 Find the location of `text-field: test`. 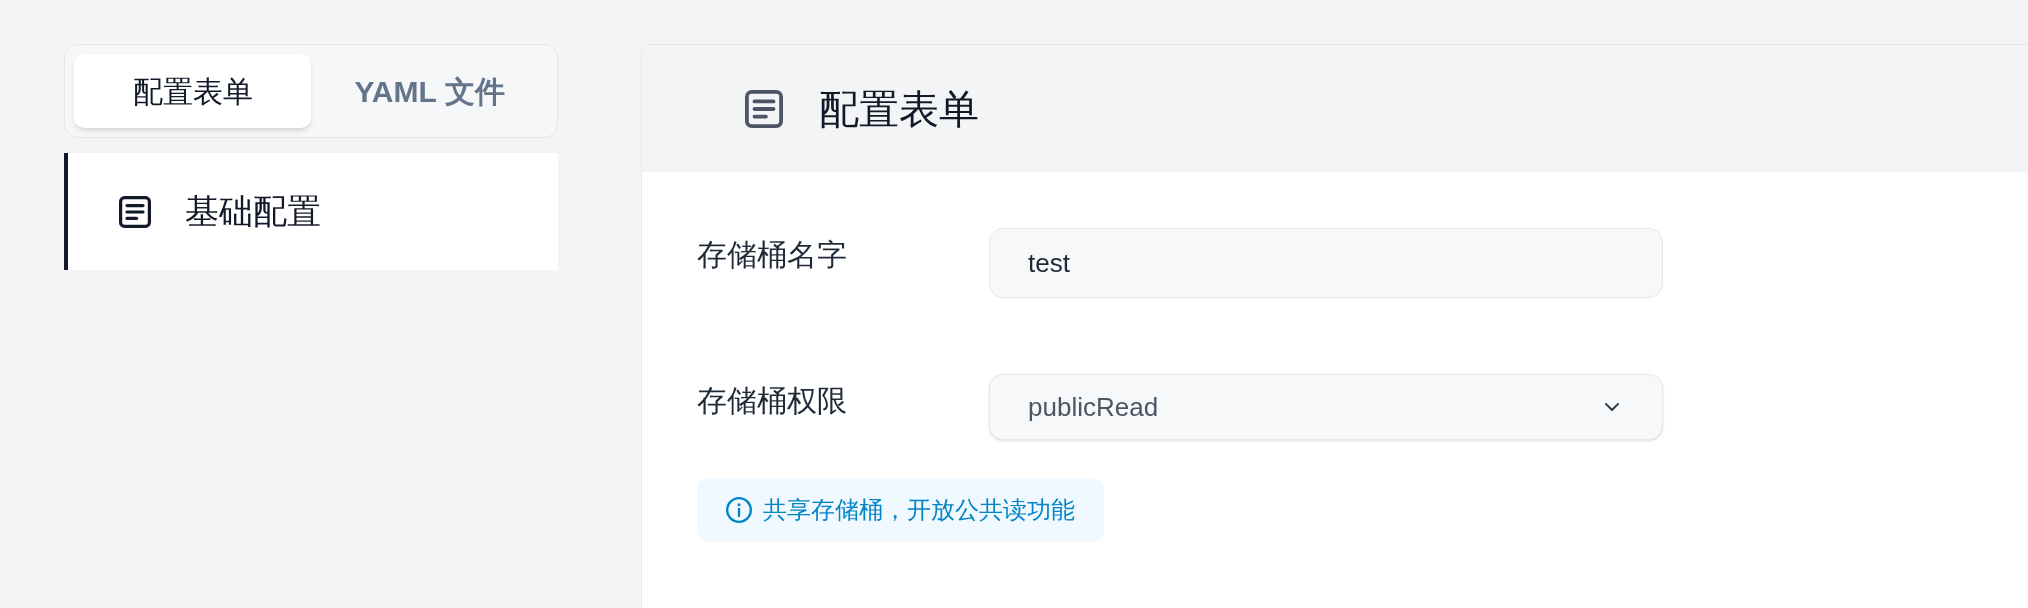

text-field: test is located at coordinates (1326, 263).